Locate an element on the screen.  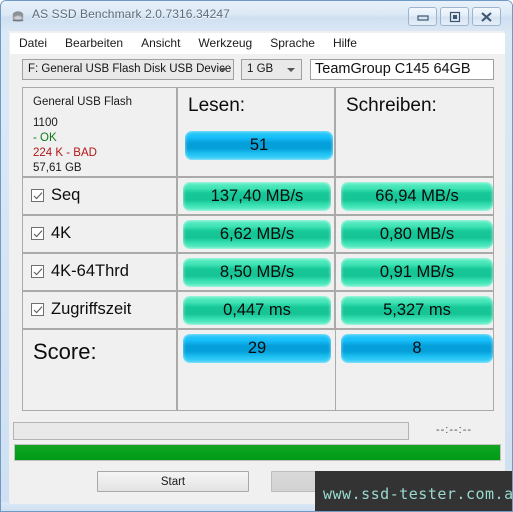
drive-status-ok: - OK is located at coordinates (45, 138).